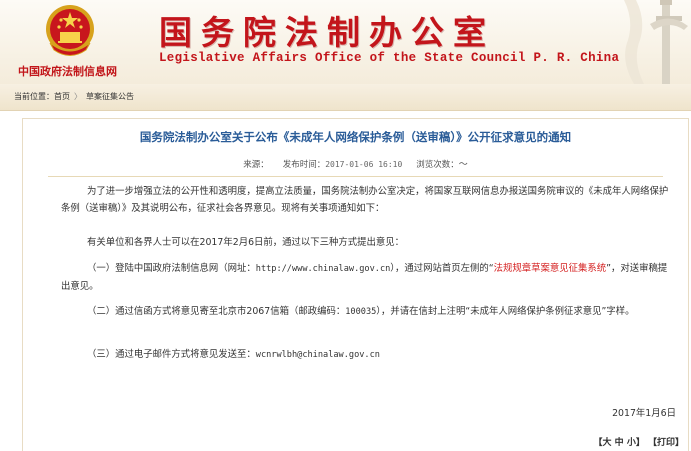  Describe the element at coordinates (216, 311) in the screenshot. I see `method-2-text-a: （二）通过信函方式将意见寄至北京市2067信箱（邮政编码：` at that location.